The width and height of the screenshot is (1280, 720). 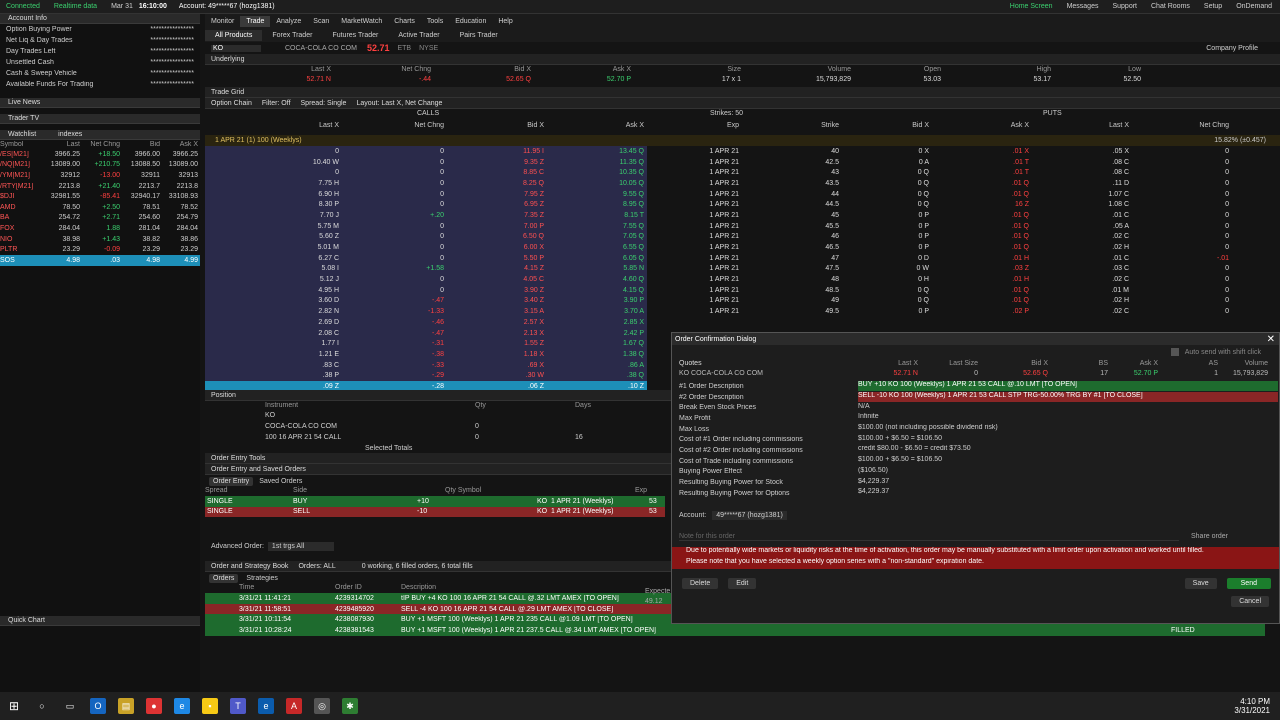 What do you see at coordinates (300, 546) in the screenshot?
I see `advanced-order-select: 1st trgs All` at bounding box center [300, 546].